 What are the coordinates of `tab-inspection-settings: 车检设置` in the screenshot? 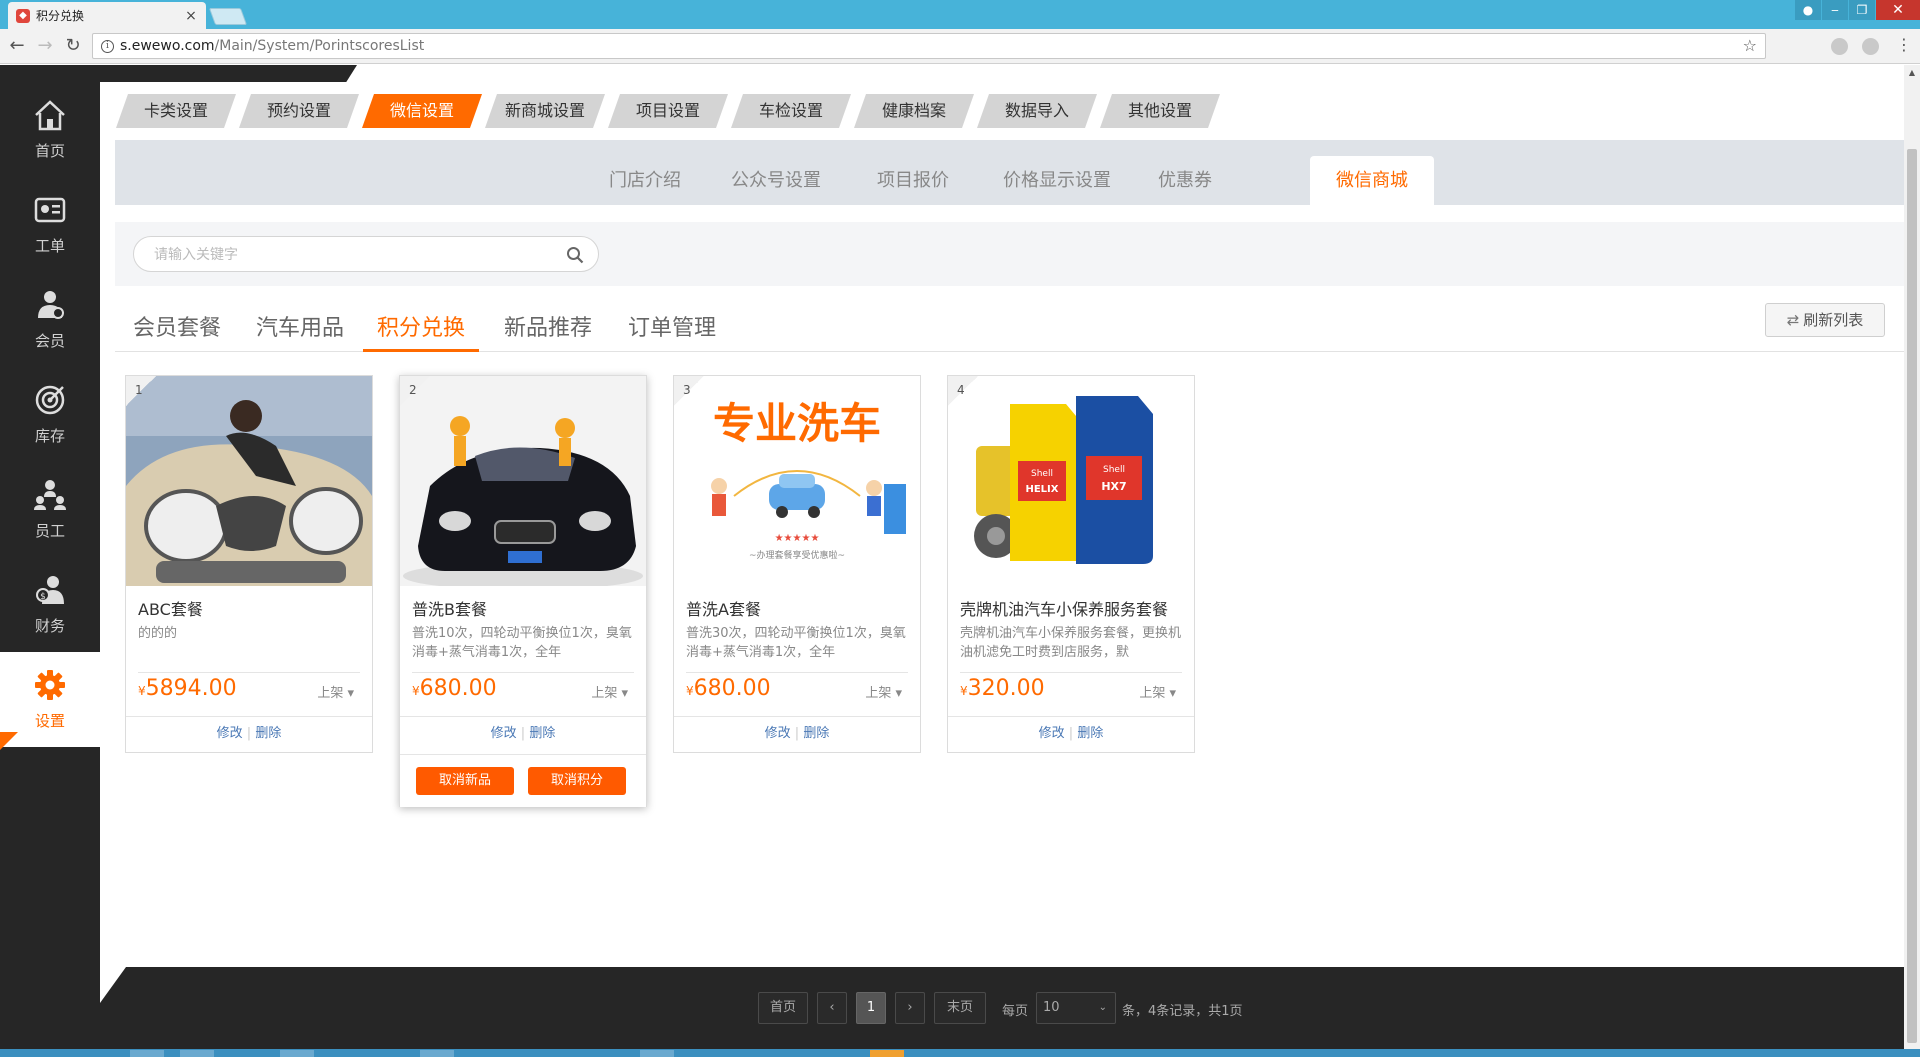 It's located at (791, 111).